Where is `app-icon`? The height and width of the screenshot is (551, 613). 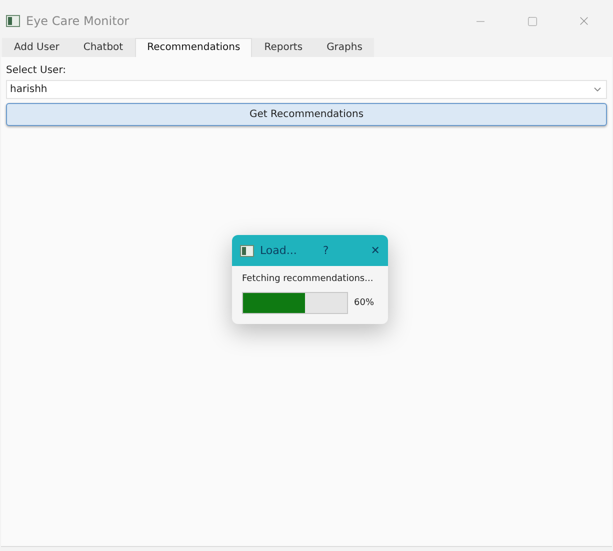 app-icon is located at coordinates (13, 21).